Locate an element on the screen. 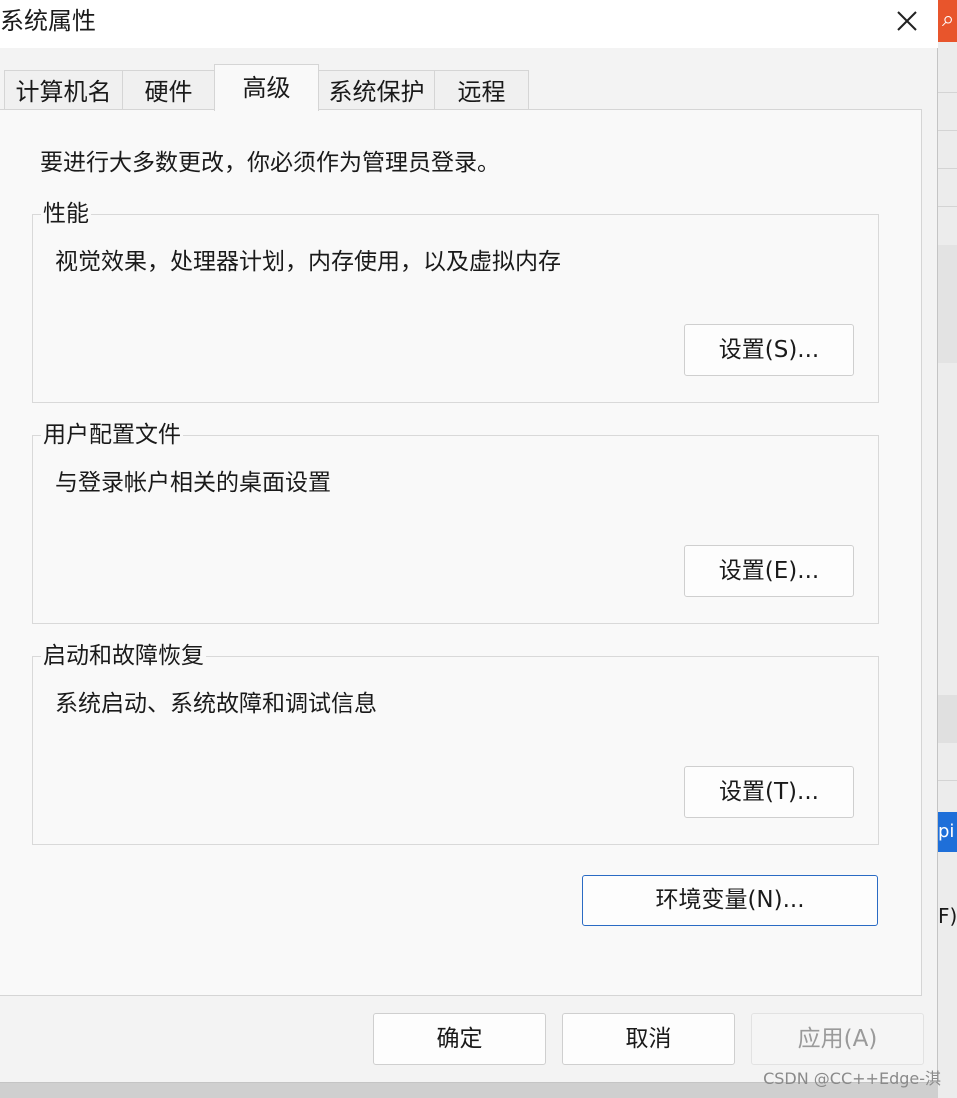 This screenshot has width=957, height=1098. watermark: CSDN @CC++Edge-淇 is located at coordinates (852, 1078).